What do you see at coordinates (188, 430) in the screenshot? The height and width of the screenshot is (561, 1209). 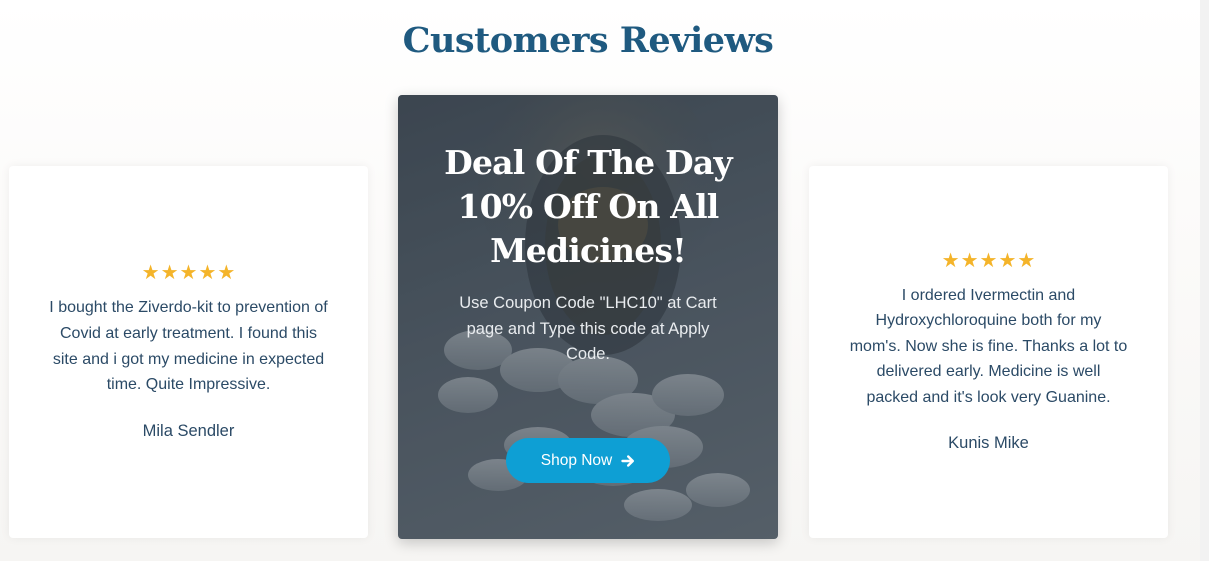 I see `reviewer-name: Mila Sendler` at bounding box center [188, 430].